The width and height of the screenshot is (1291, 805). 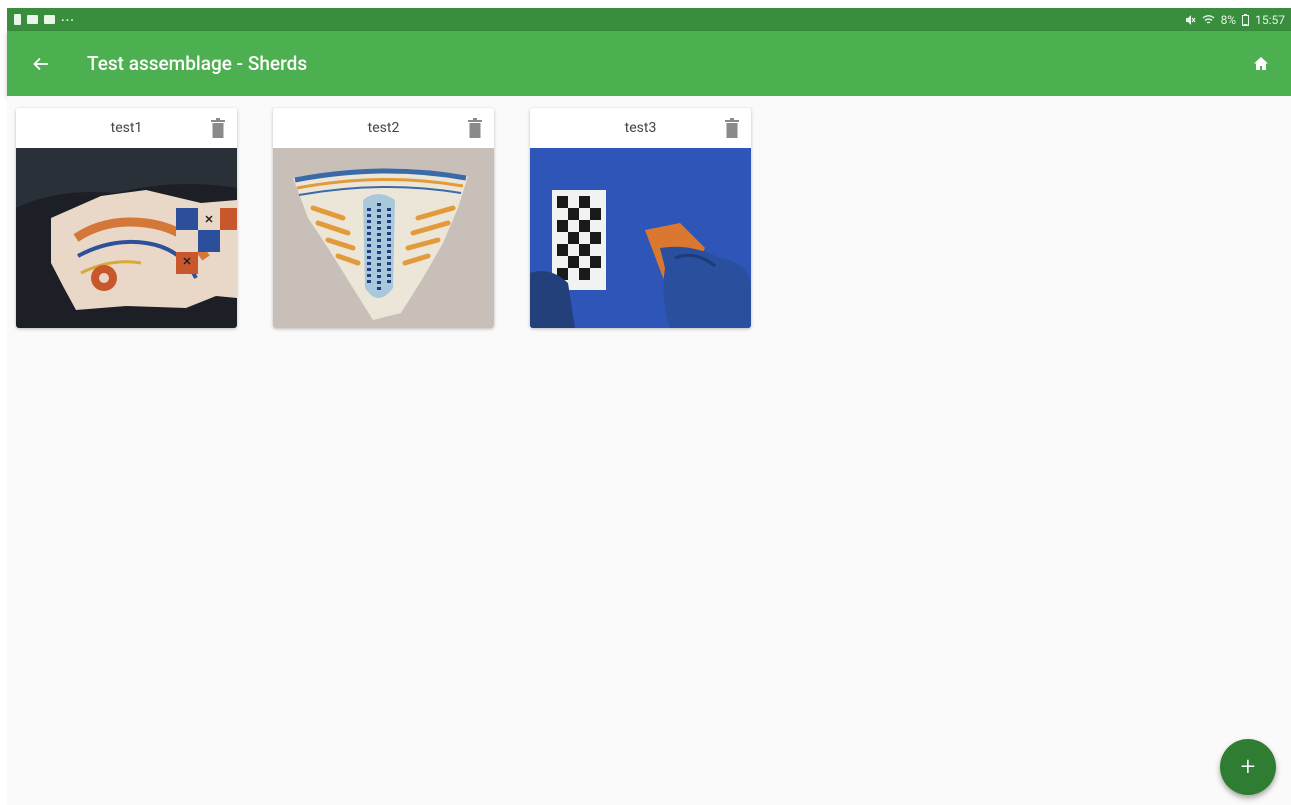 I want to click on home-icon, so click(x=1261, y=63).